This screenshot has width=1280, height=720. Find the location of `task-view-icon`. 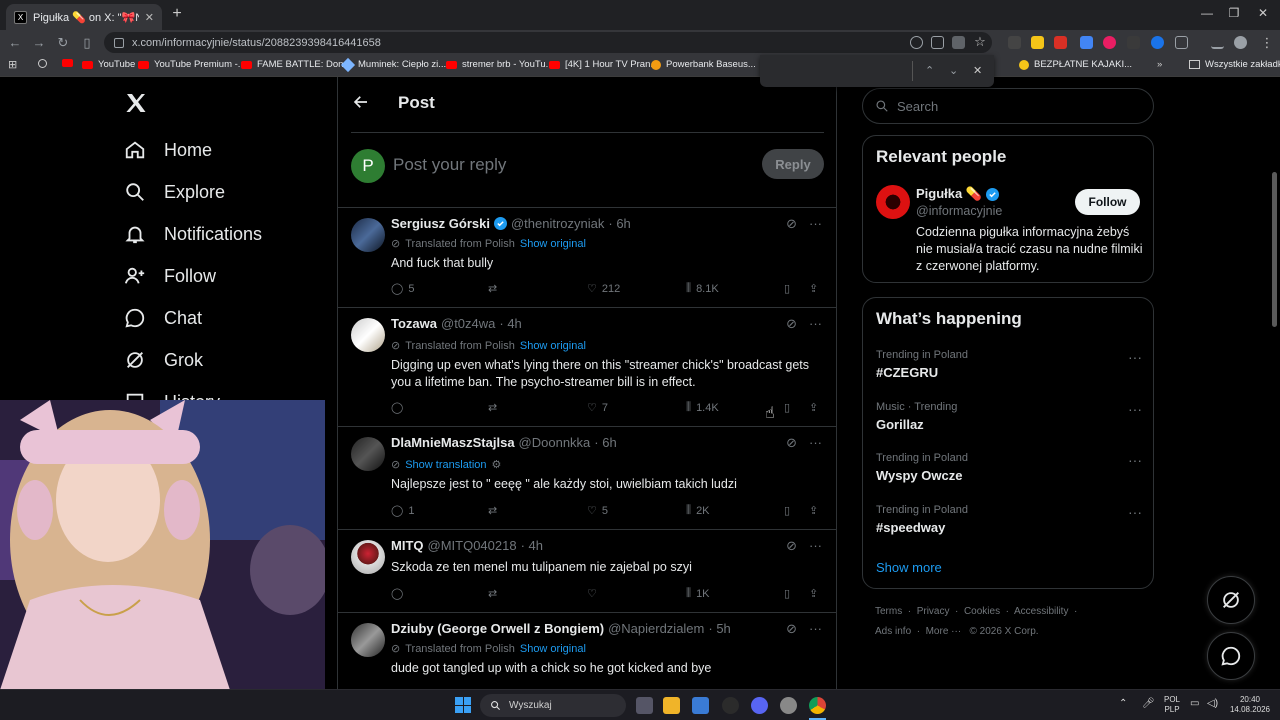

task-view-icon is located at coordinates (644, 705).